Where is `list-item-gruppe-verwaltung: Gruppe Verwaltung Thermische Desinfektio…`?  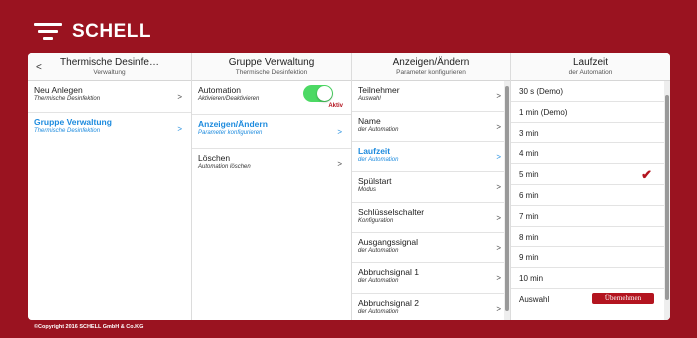 list-item-gruppe-verwaltung: Gruppe Verwaltung Thermische Desinfektio… is located at coordinates (109, 129).